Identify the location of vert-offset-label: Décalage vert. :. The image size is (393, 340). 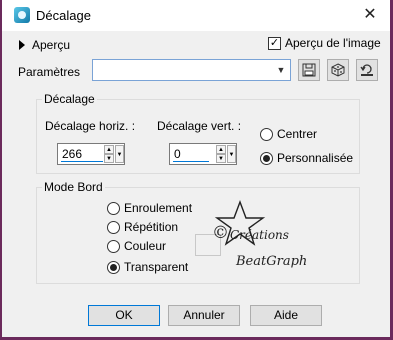
(199, 126).